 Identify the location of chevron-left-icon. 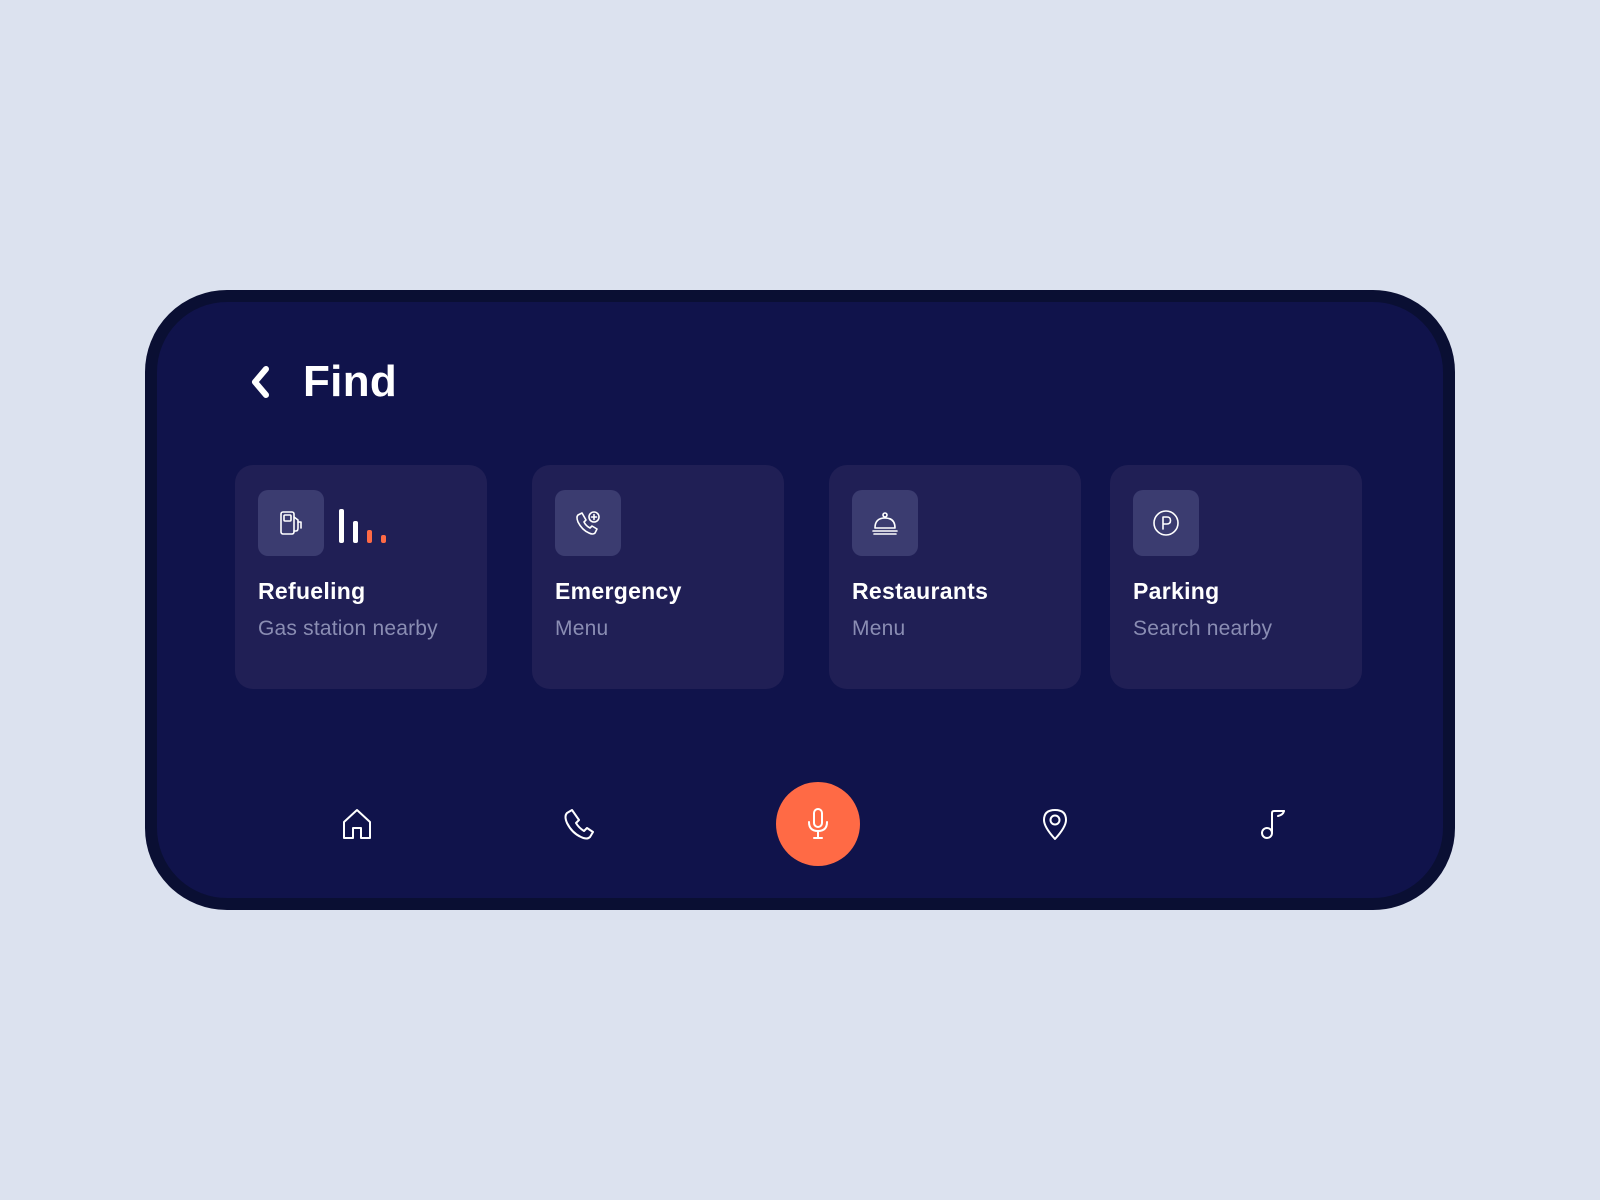
(260, 382).